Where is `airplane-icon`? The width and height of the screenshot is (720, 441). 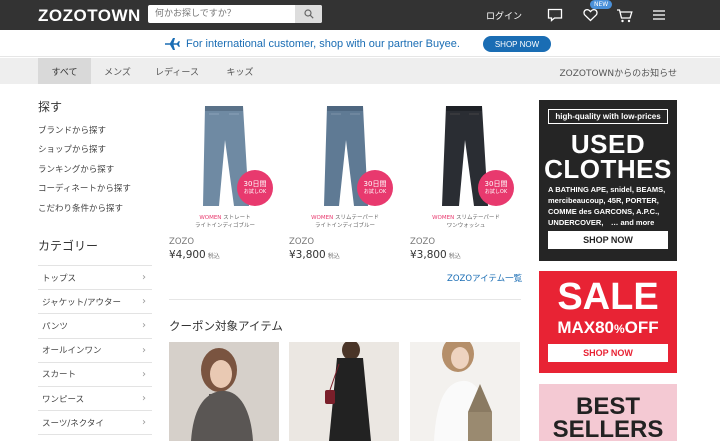 airplane-icon is located at coordinates (172, 44).